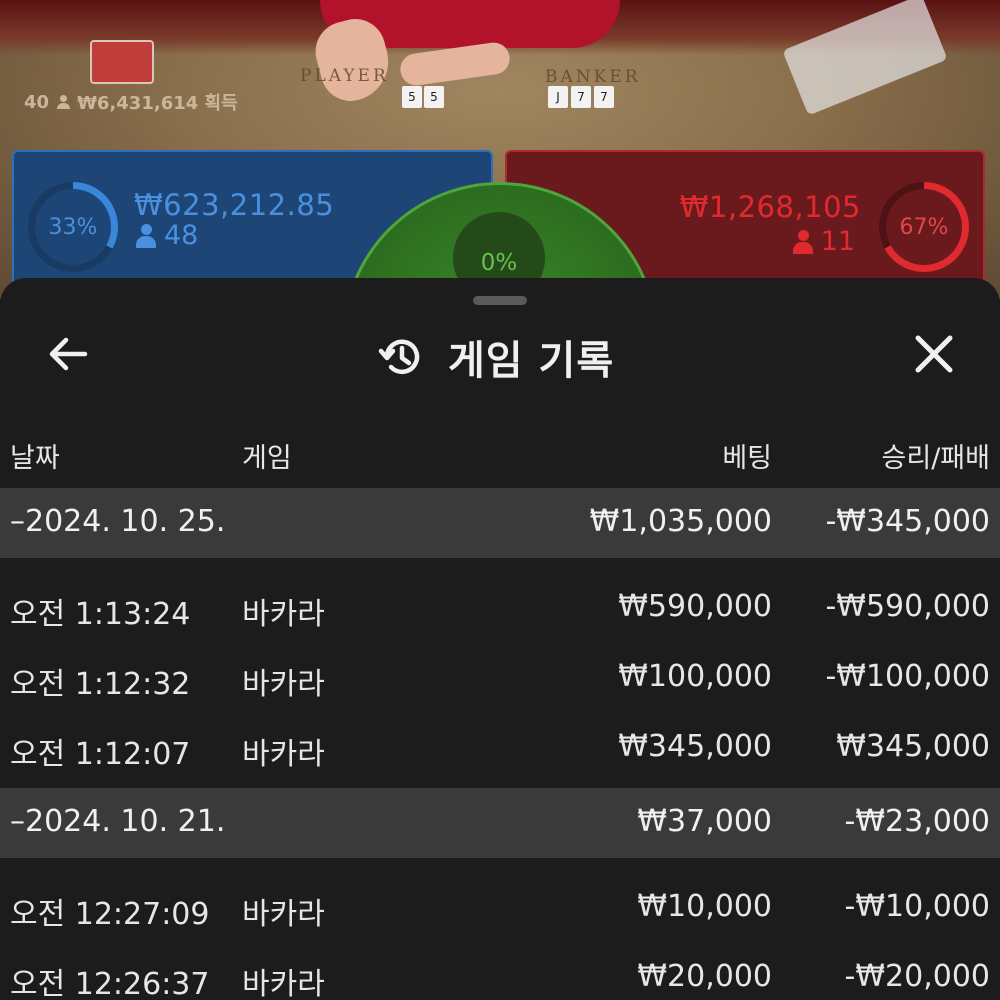 Image resolution: width=1000 pixels, height=1000 pixels. I want to click on banker-bettor-count: 11, so click(823, 241).